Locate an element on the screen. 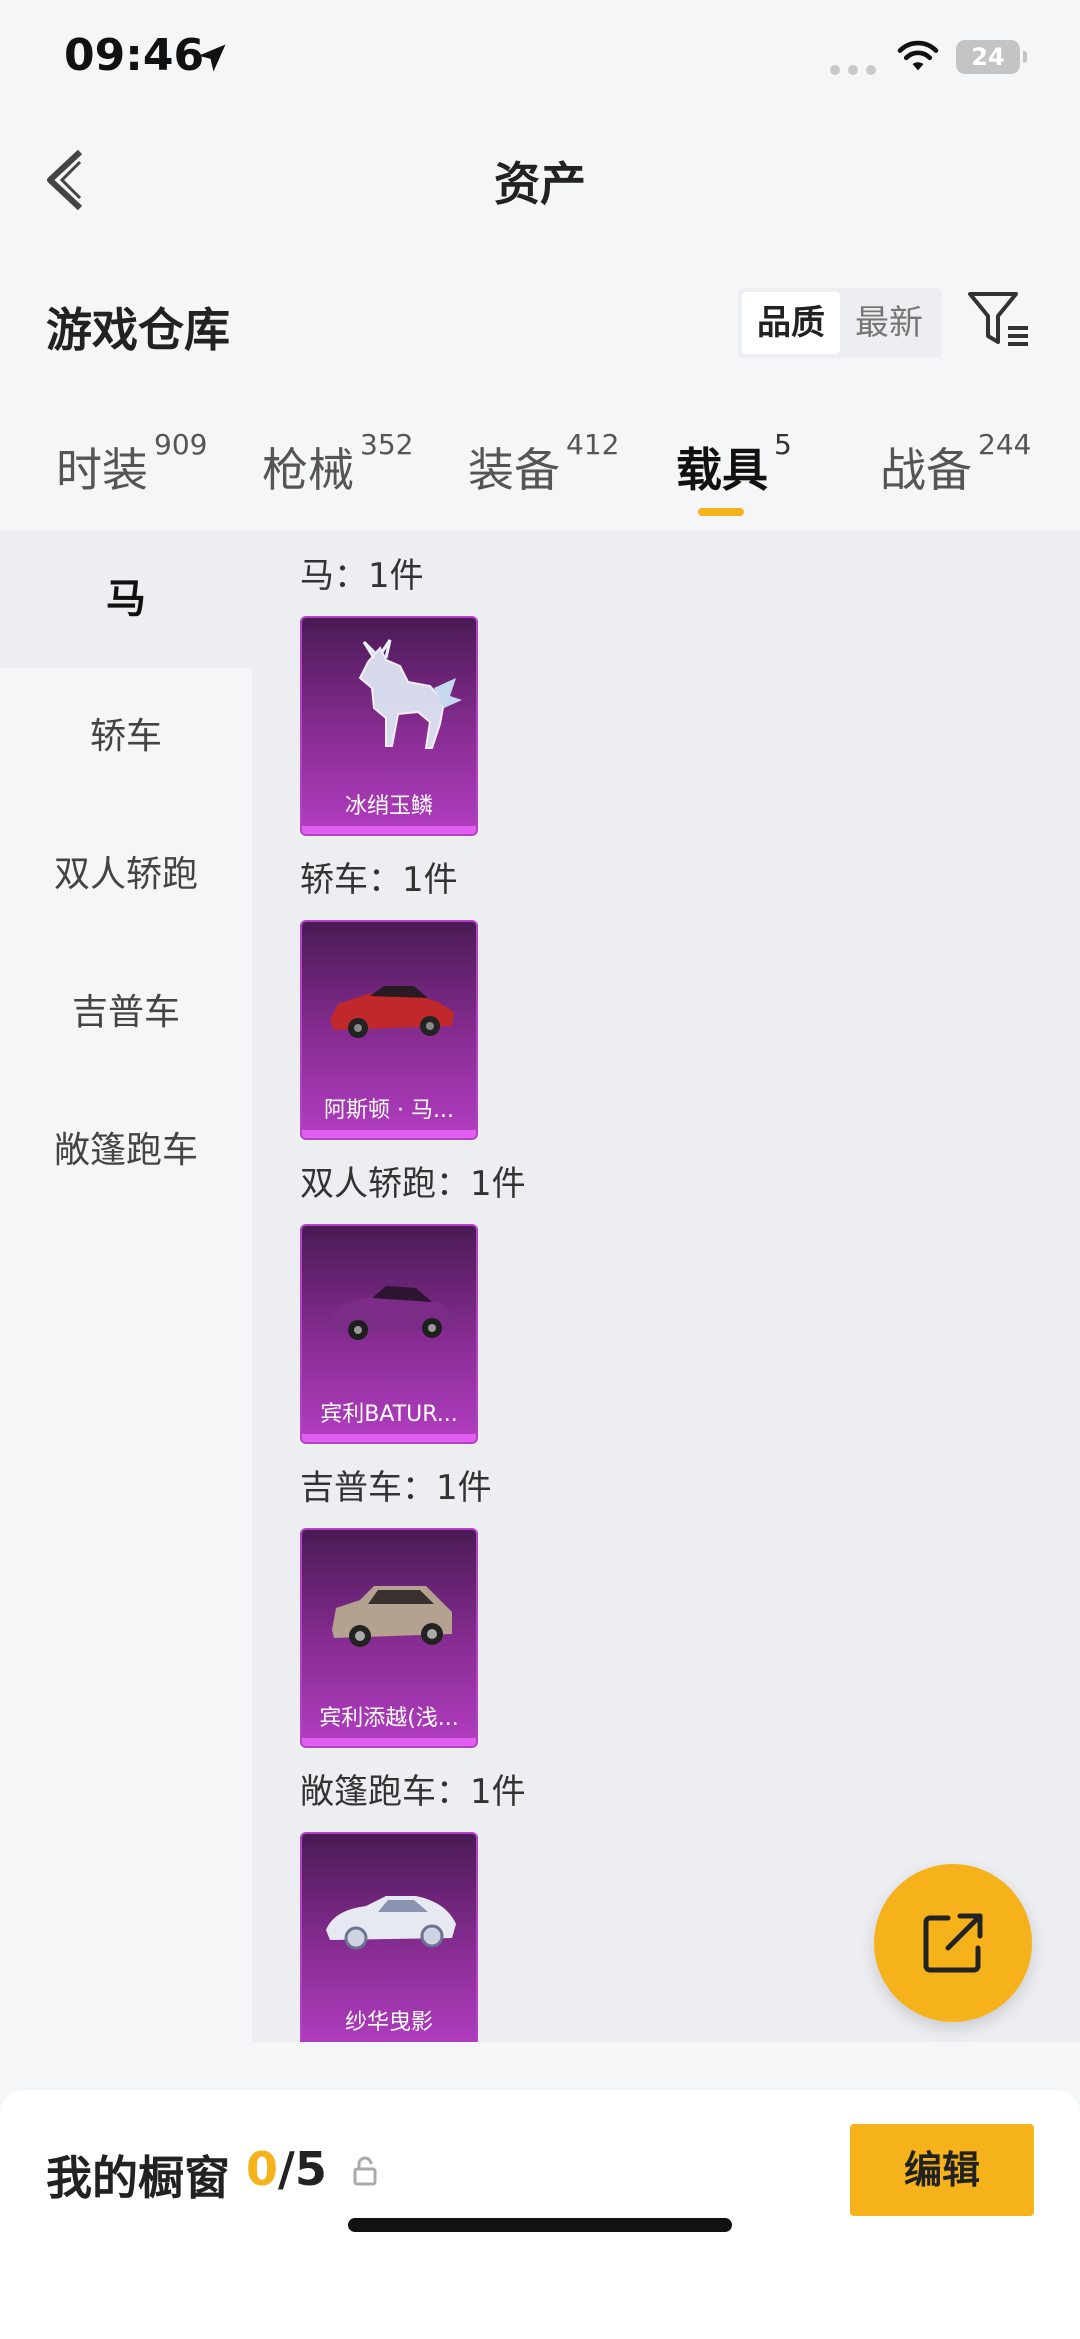  item-card: 冰绡玉鳞 is located at coordinates (389, 726).